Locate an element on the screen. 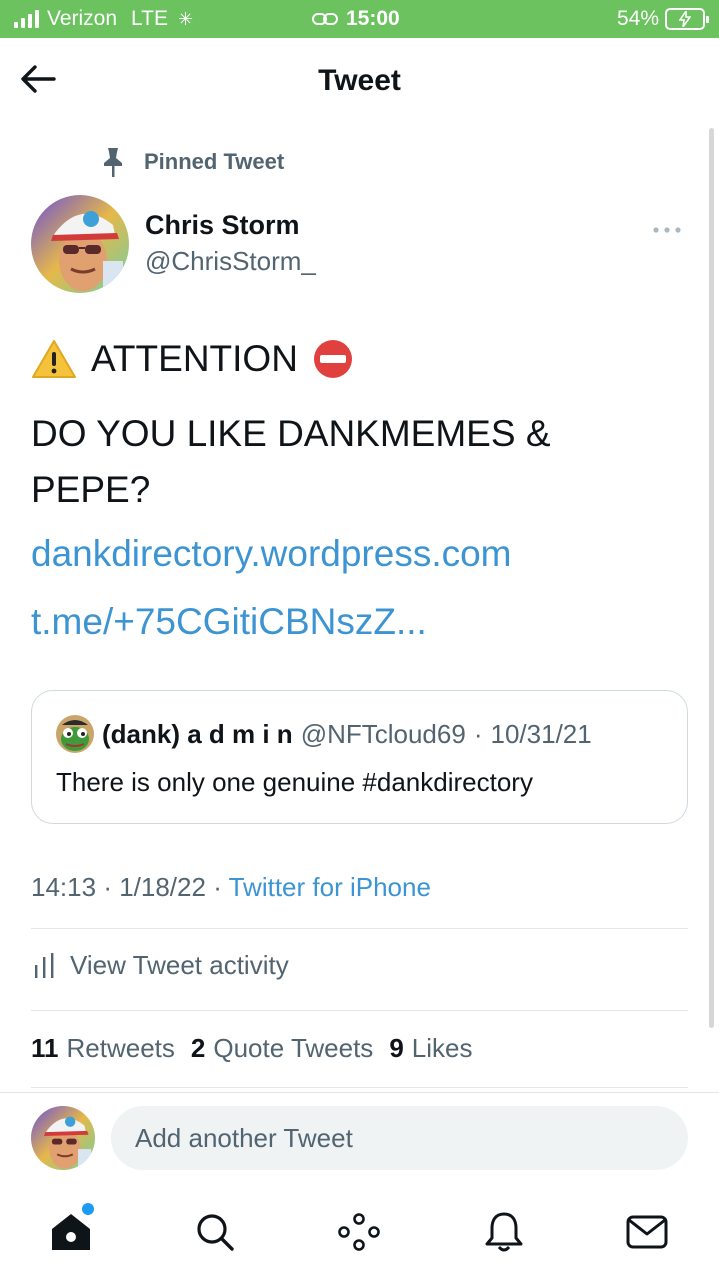  attention-text: ATTENTION is located at coordinates (194, 358).